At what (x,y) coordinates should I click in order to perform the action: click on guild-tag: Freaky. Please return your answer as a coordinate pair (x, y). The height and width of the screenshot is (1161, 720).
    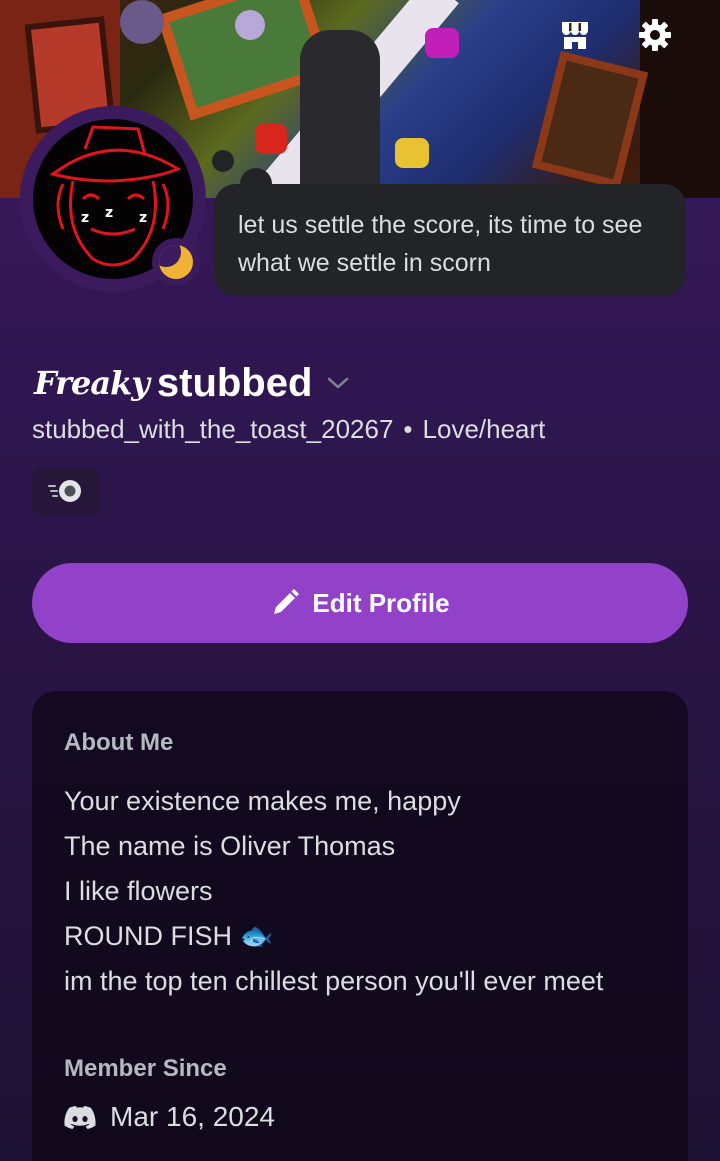
    Looking at the image, I should click on (92, 383).